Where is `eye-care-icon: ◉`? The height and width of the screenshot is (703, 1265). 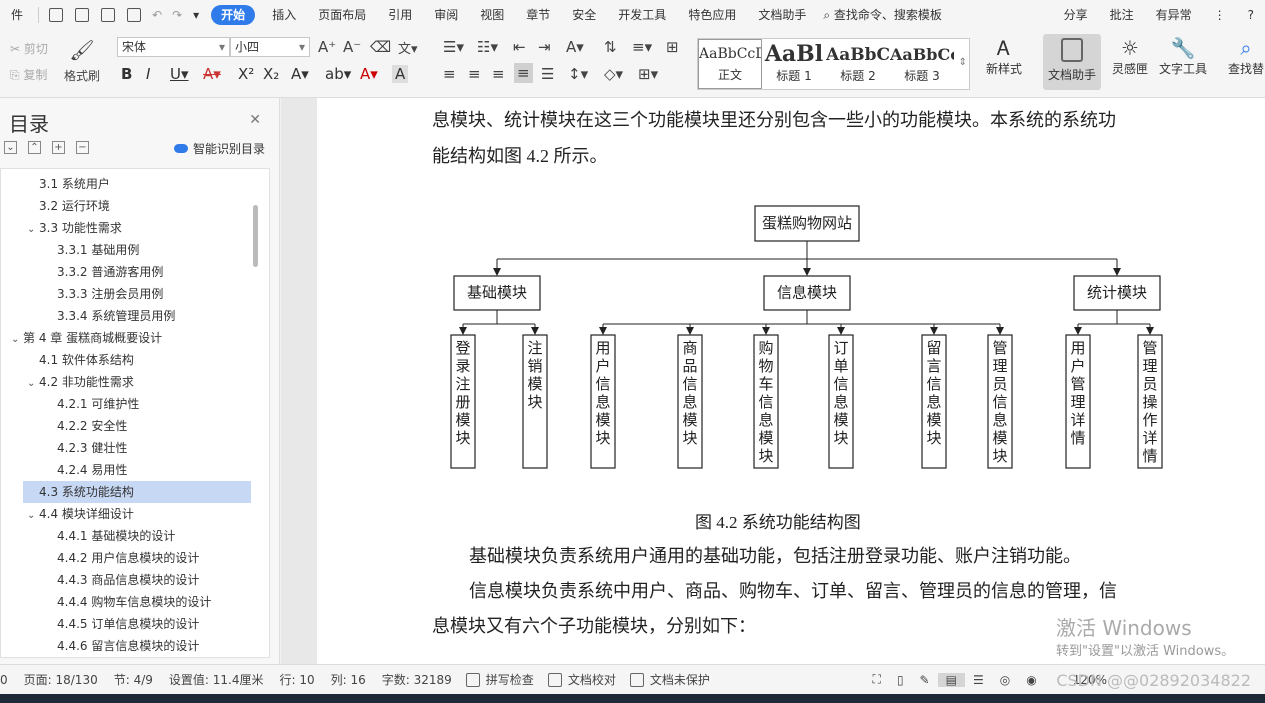 eye-care-icon: ◉ is located at coordinates (1031, 680).